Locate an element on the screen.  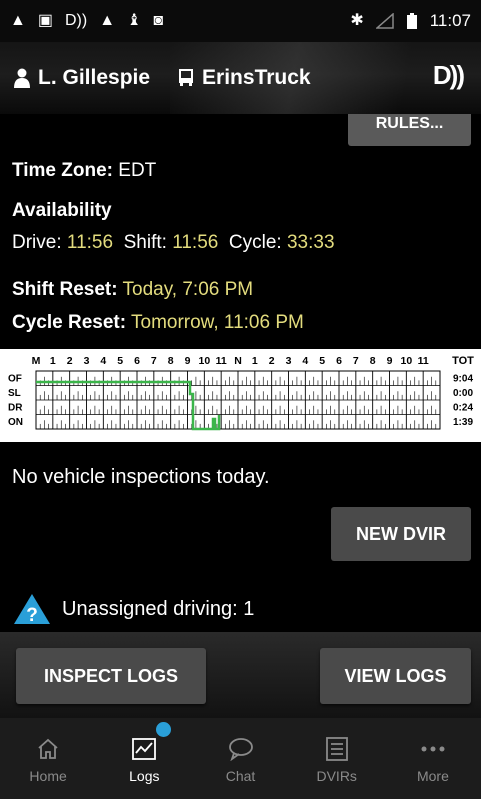
log-actions-bar: INSPECT LOGS VIEW LOGS is located at coordinates (240, 675).